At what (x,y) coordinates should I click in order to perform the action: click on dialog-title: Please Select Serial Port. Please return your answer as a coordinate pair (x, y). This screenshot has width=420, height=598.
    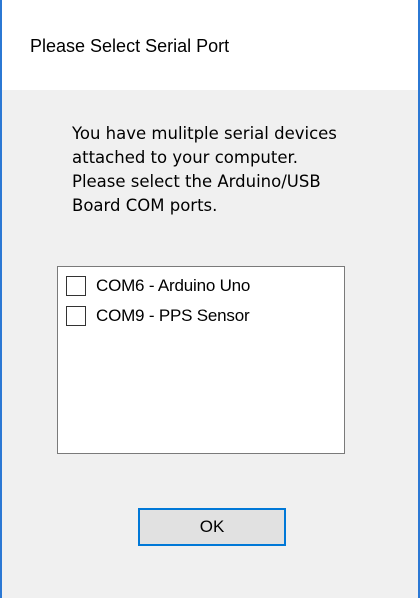
    Looking at the image, I should click on (130, 46).